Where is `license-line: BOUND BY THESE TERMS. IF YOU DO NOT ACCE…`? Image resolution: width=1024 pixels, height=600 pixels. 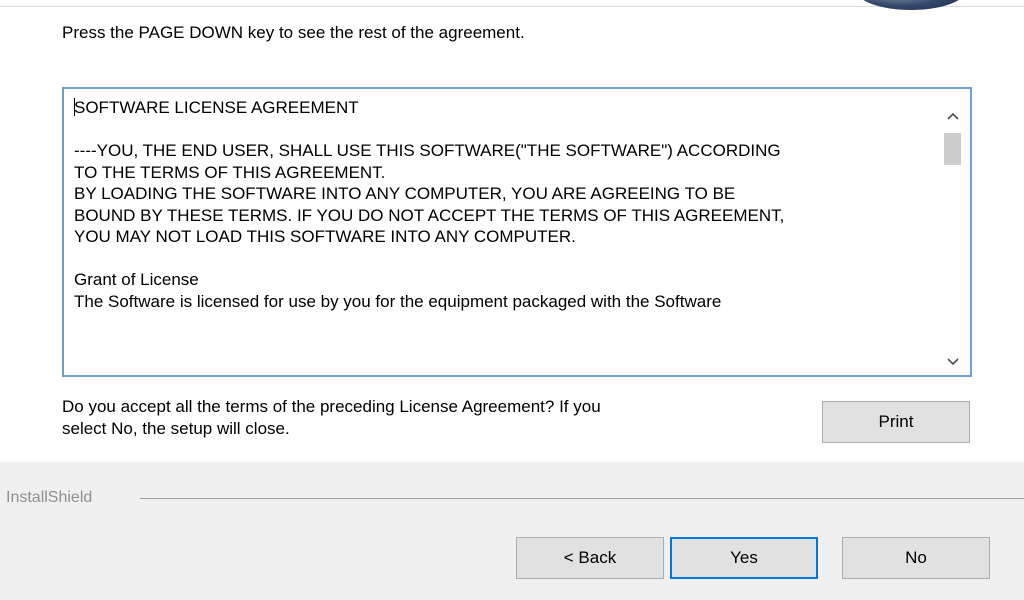 license-line: BOUND BY THESE TERMS. IF YOU DO NOT ACCE… is located at coordinates (429, 215).